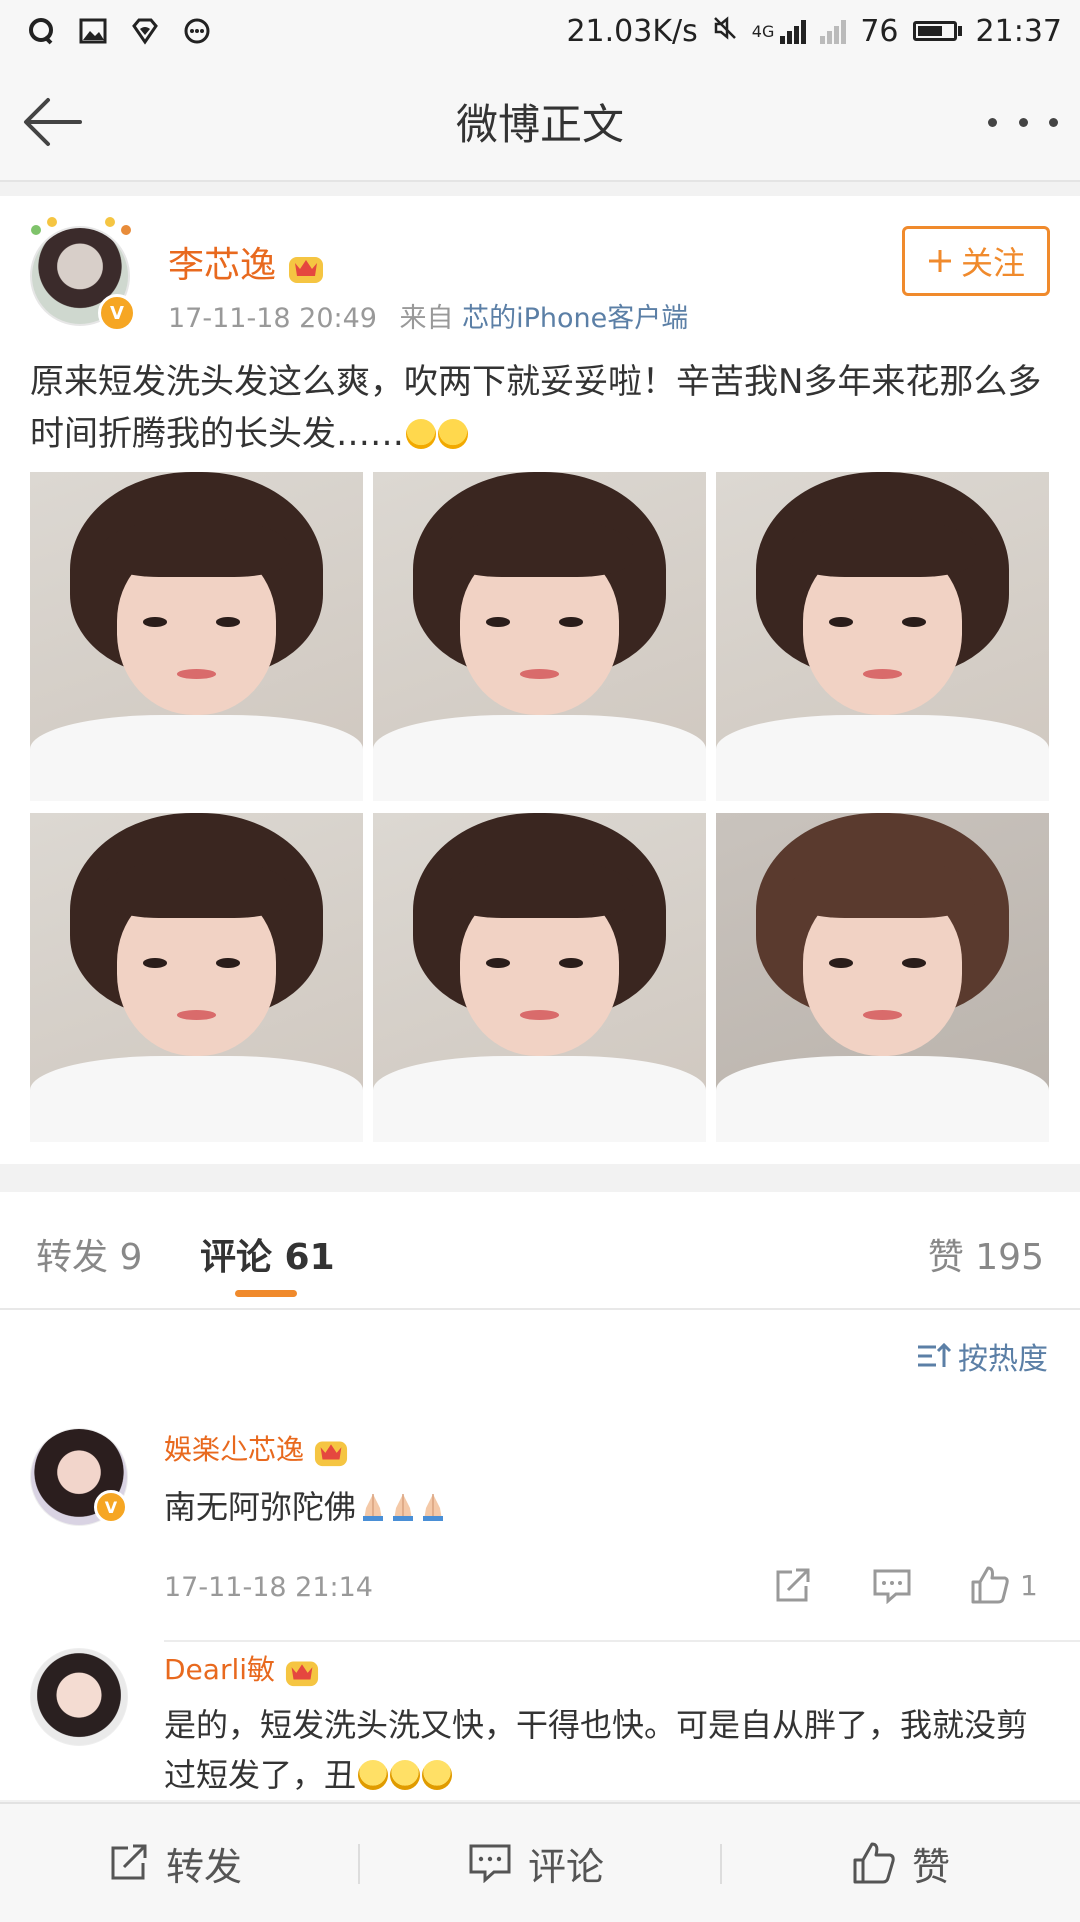  I want to click on tab-like: 赞 195, so click(986, 1254).